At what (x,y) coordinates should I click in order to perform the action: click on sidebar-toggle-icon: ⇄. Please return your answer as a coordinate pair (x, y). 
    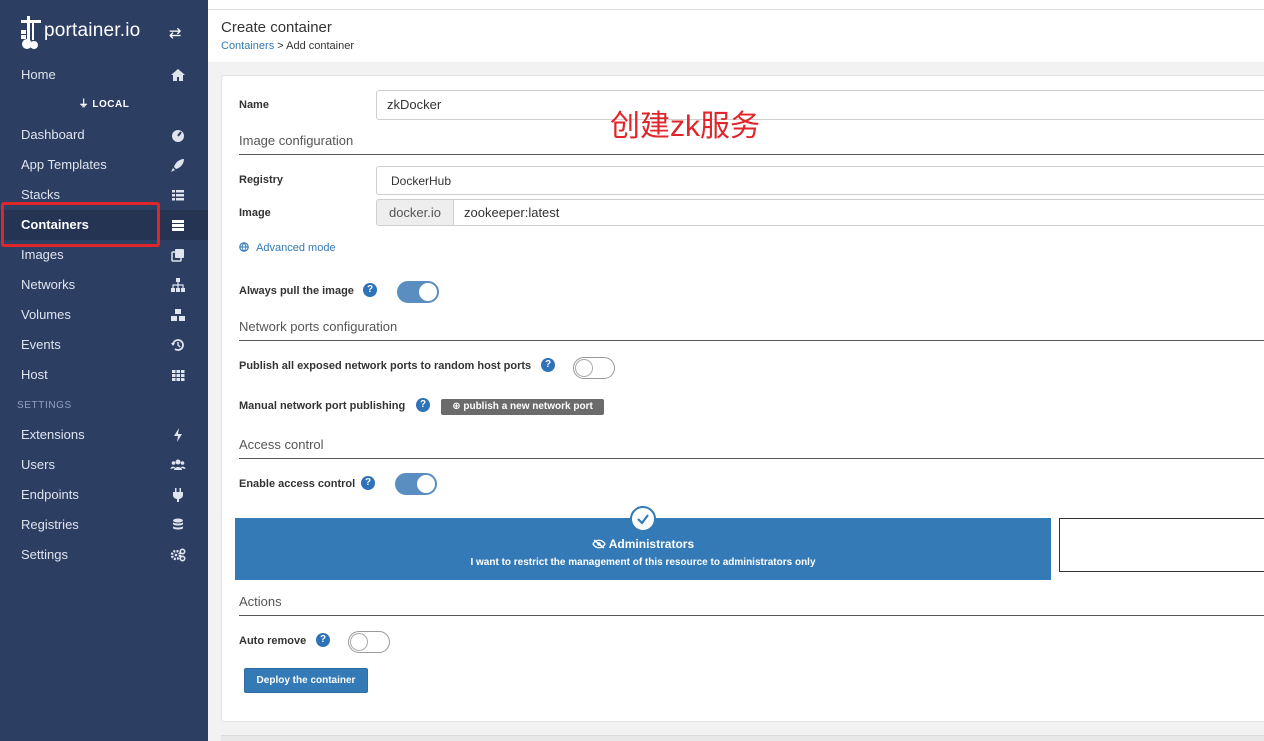
    Looking at the image, I should click on (178, 34).